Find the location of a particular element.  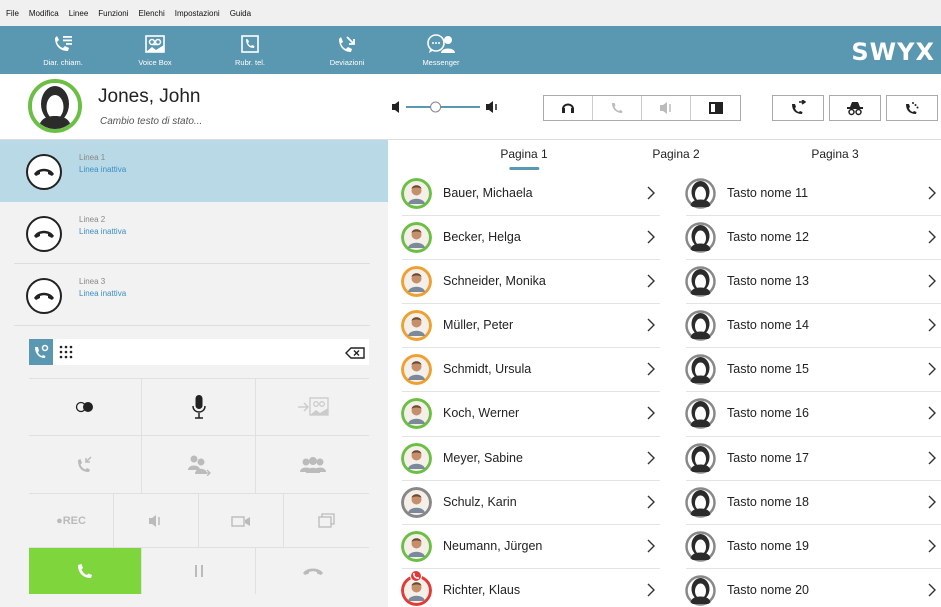

microphone-button is located at coordinates (199, 407).